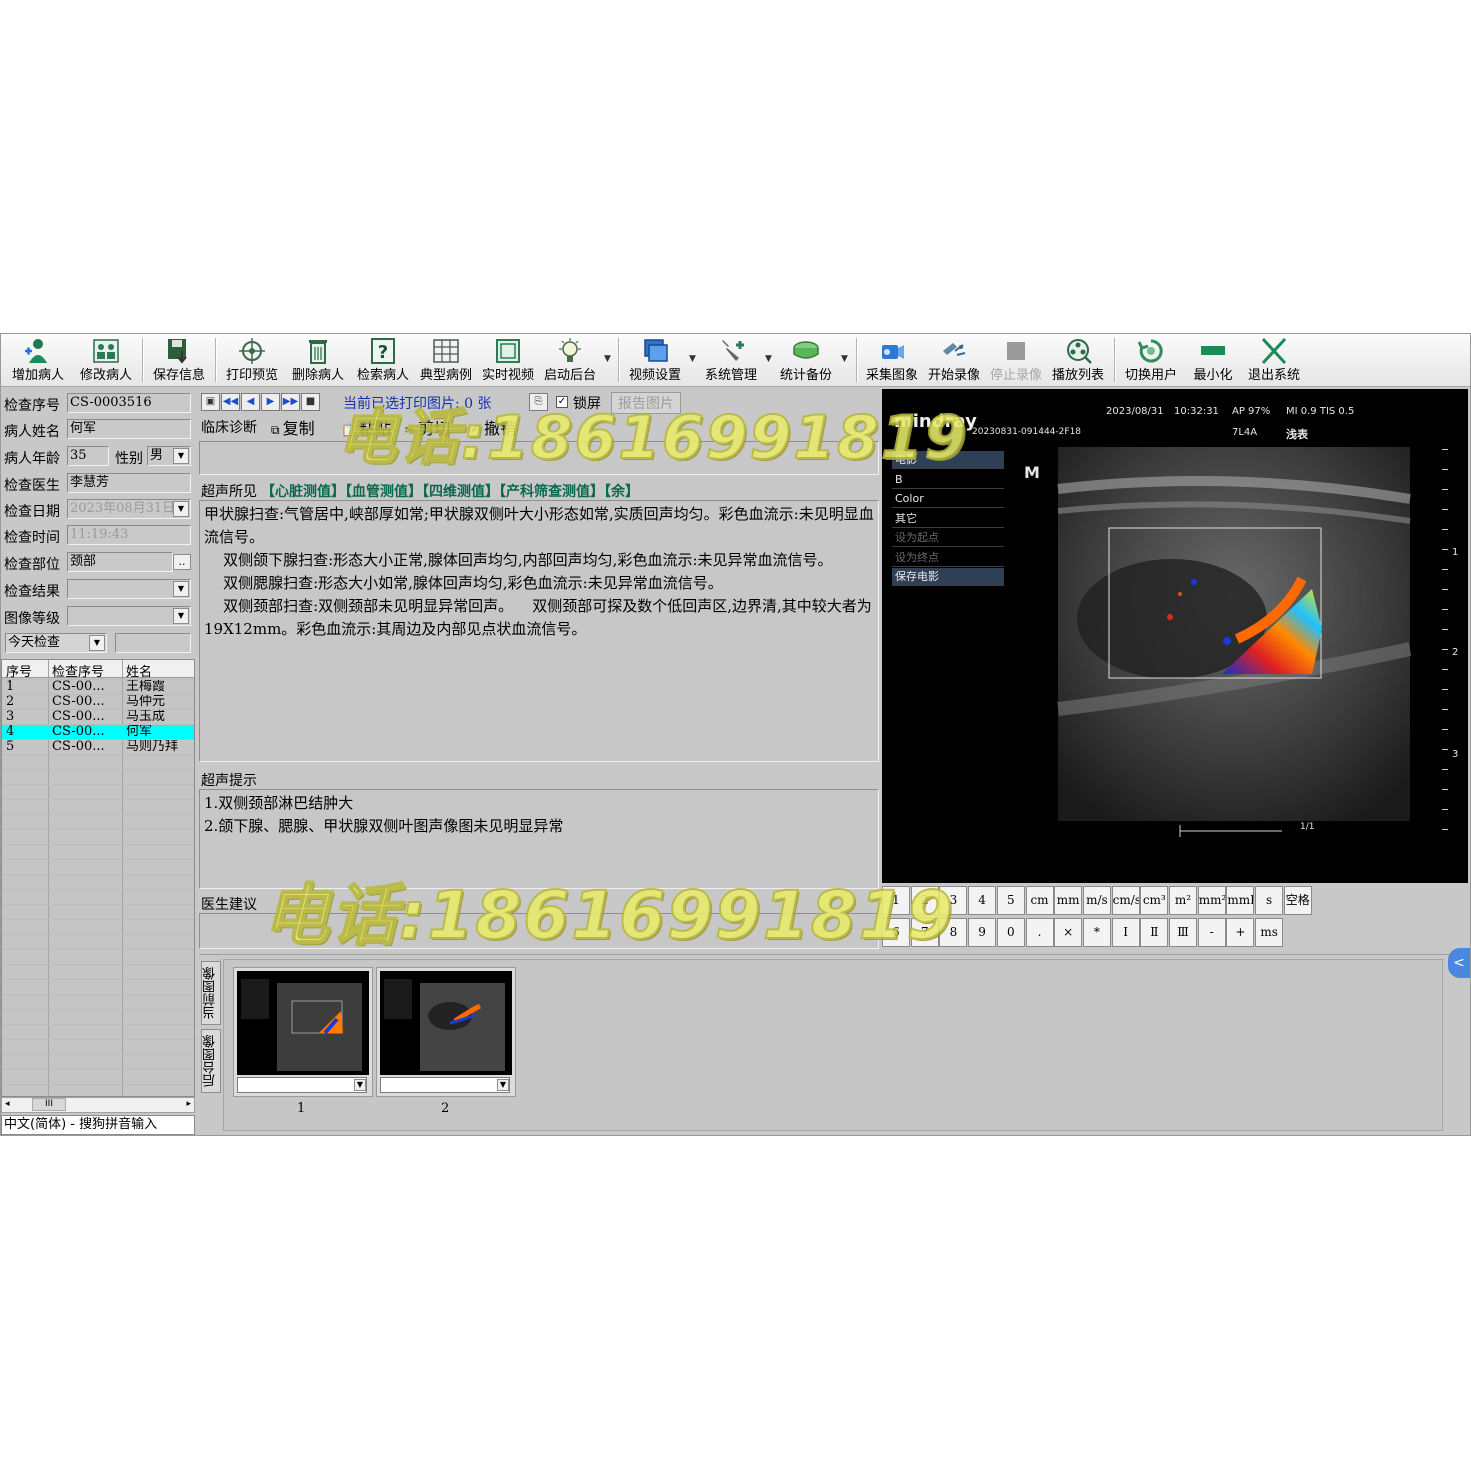 This screenshot has height=1471, width=1471. What do you see at coordinates (318, 361) in the screenshot?
I see `delete-patient-button: 删除病人` at bounding box center [318, 361].